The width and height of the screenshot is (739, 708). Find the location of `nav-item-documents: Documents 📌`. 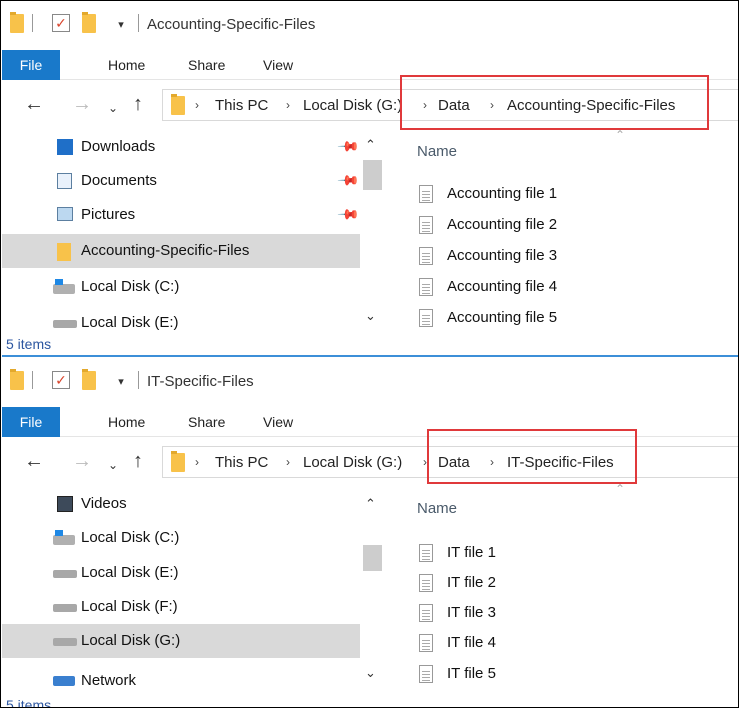

nav-item-documents: Documents 📌 is located at coordinates (181, 181).